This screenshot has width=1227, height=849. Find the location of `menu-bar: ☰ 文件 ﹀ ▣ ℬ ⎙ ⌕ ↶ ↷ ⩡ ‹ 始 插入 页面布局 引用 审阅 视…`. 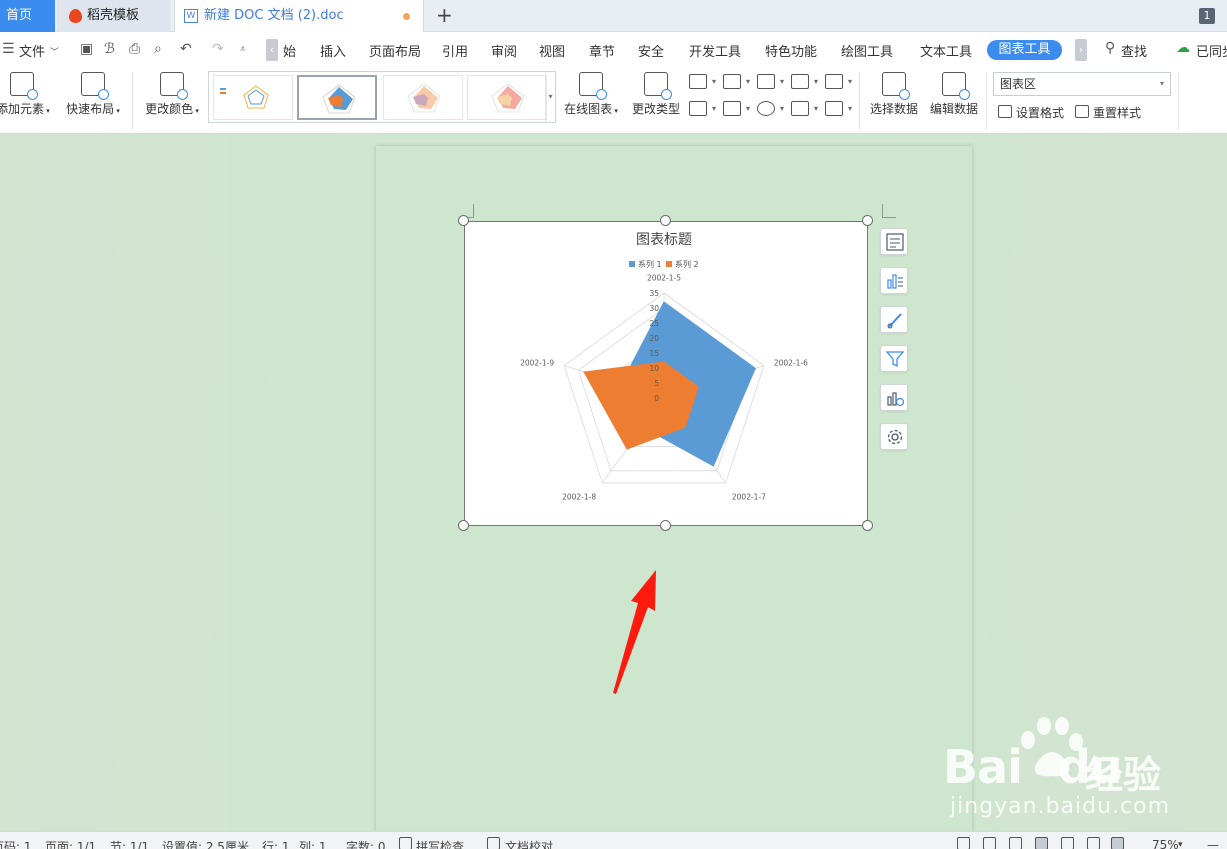

menu-bar: ☰ 文件 ﹀ ▣ ℬ ⎙ ⌕ ↶ ↷ ⩡ ‹ 始 插入 页面布局 引用 审阅 视… is located at coordinates (613, 49).